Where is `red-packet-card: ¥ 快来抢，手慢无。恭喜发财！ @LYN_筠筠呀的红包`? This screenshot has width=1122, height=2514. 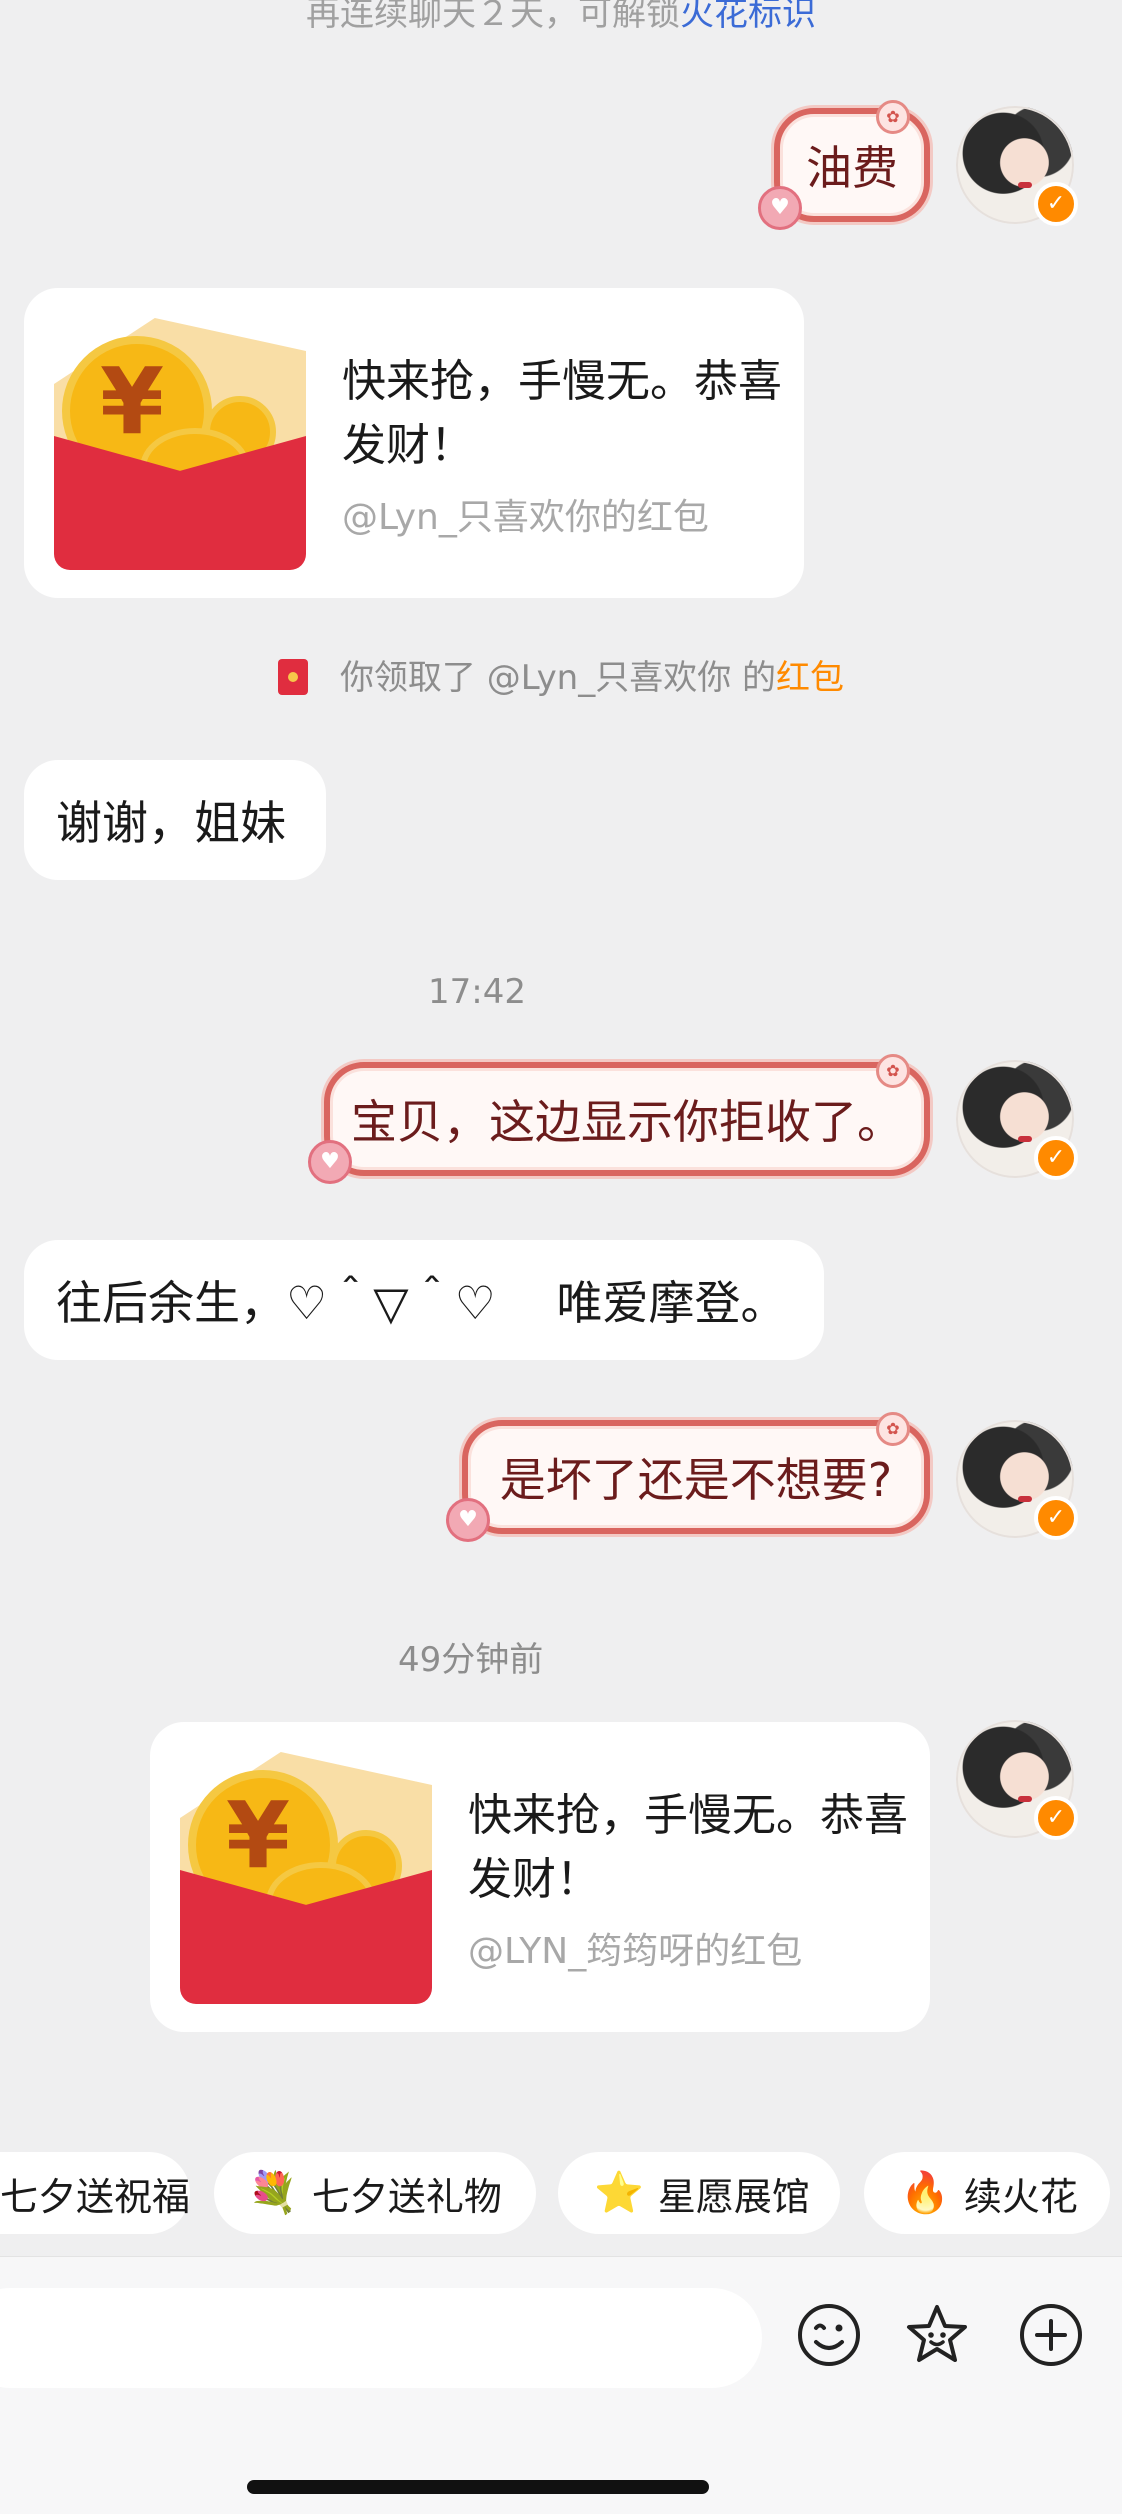
red-packet-card: ¥ 快来抢，手慢无。恭喜发财！ @LYN_筠筠呀的红包 is located at coordinates (540, 1877).